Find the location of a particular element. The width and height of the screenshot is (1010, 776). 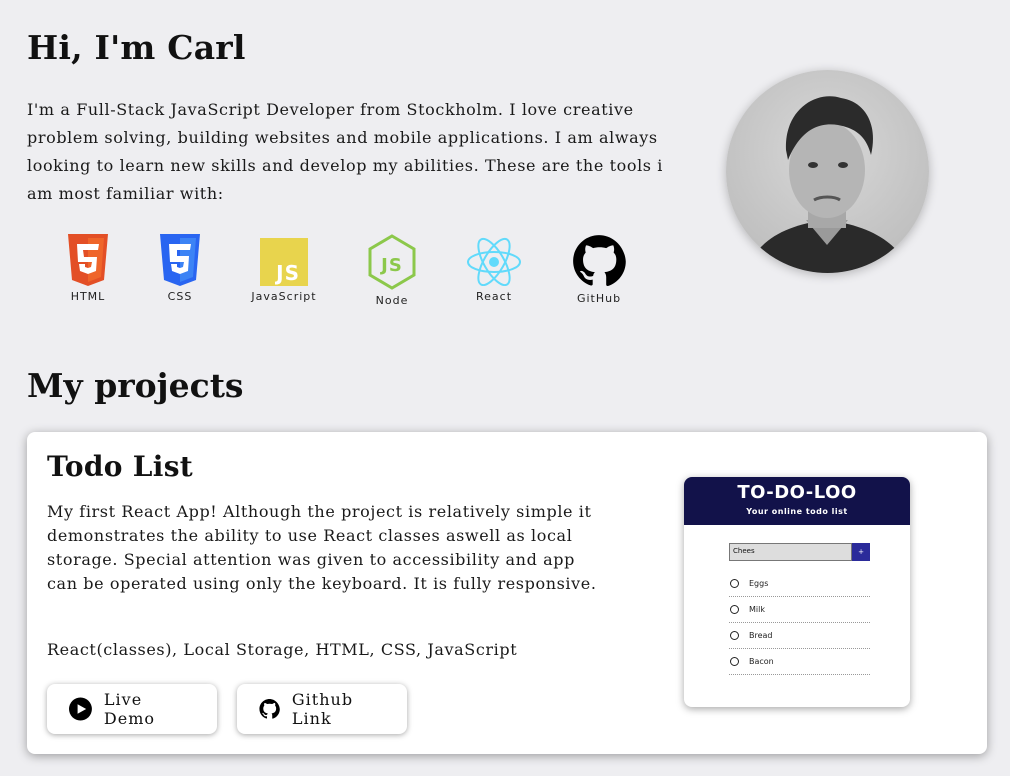

tool-label: React is located at coordinates (494, 296).